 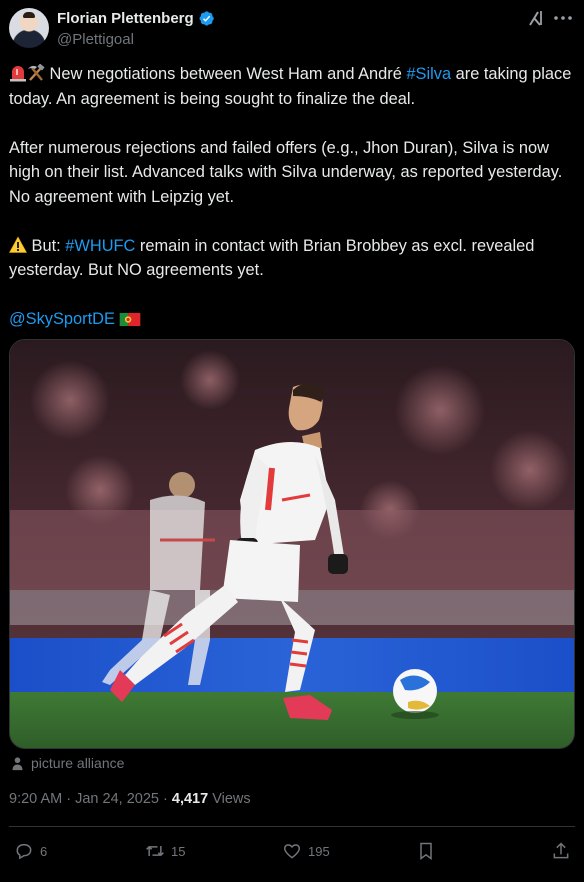 What do you see at coordinates (165, 851) in the screenshot?
I see `repost-button: 15` at bounding box center [165, 851].